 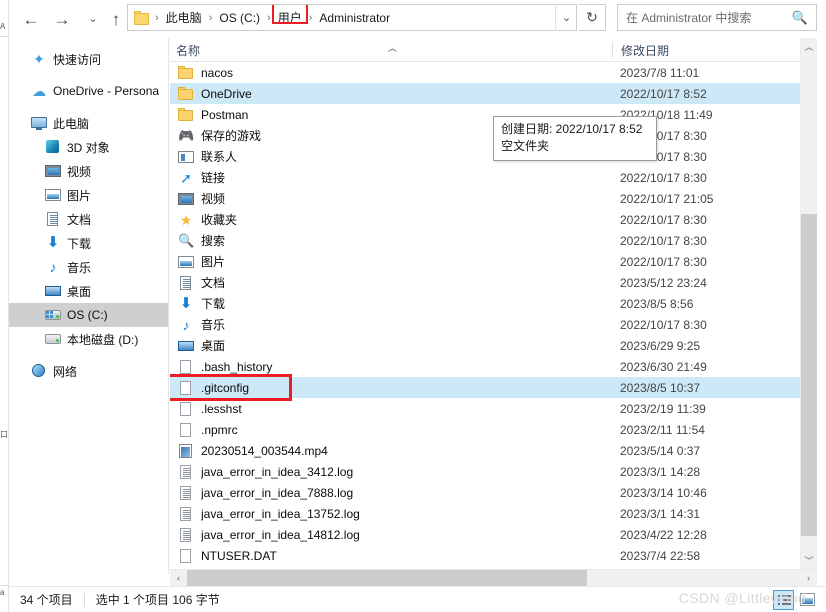 What do you see at coordinates (53, 339) in the screenshot?
I see `local-disk-icon` at bounding box center [53, 339].